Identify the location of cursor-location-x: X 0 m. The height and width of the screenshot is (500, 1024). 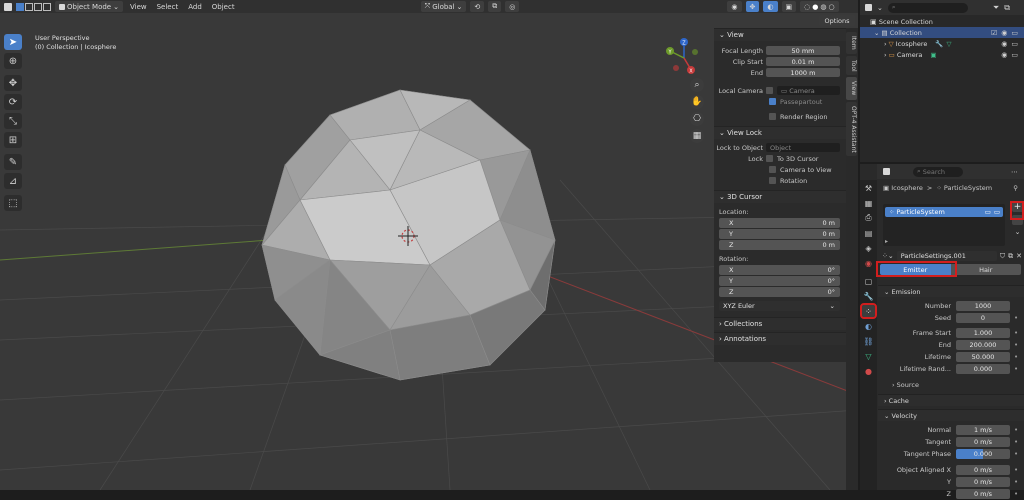
(779, 223).